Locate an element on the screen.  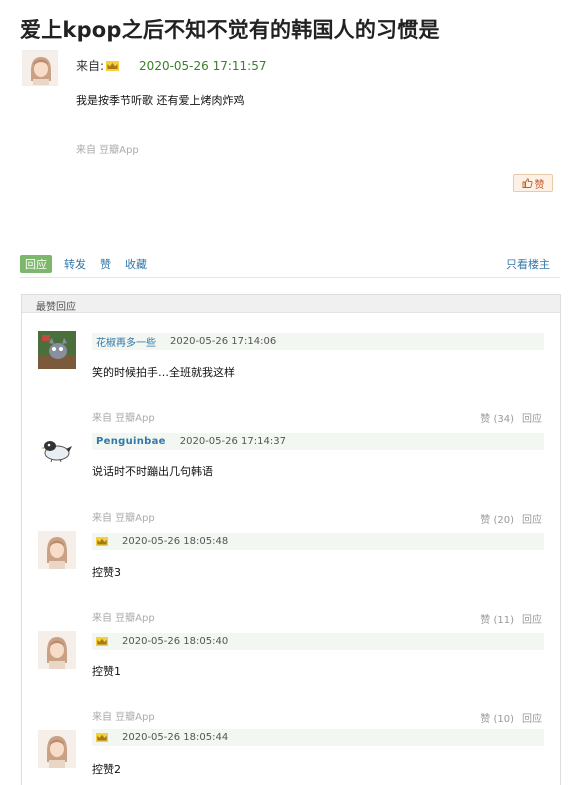
reply-time: 2020-05-26 18:05:48 is located at coordinates (175, 541).